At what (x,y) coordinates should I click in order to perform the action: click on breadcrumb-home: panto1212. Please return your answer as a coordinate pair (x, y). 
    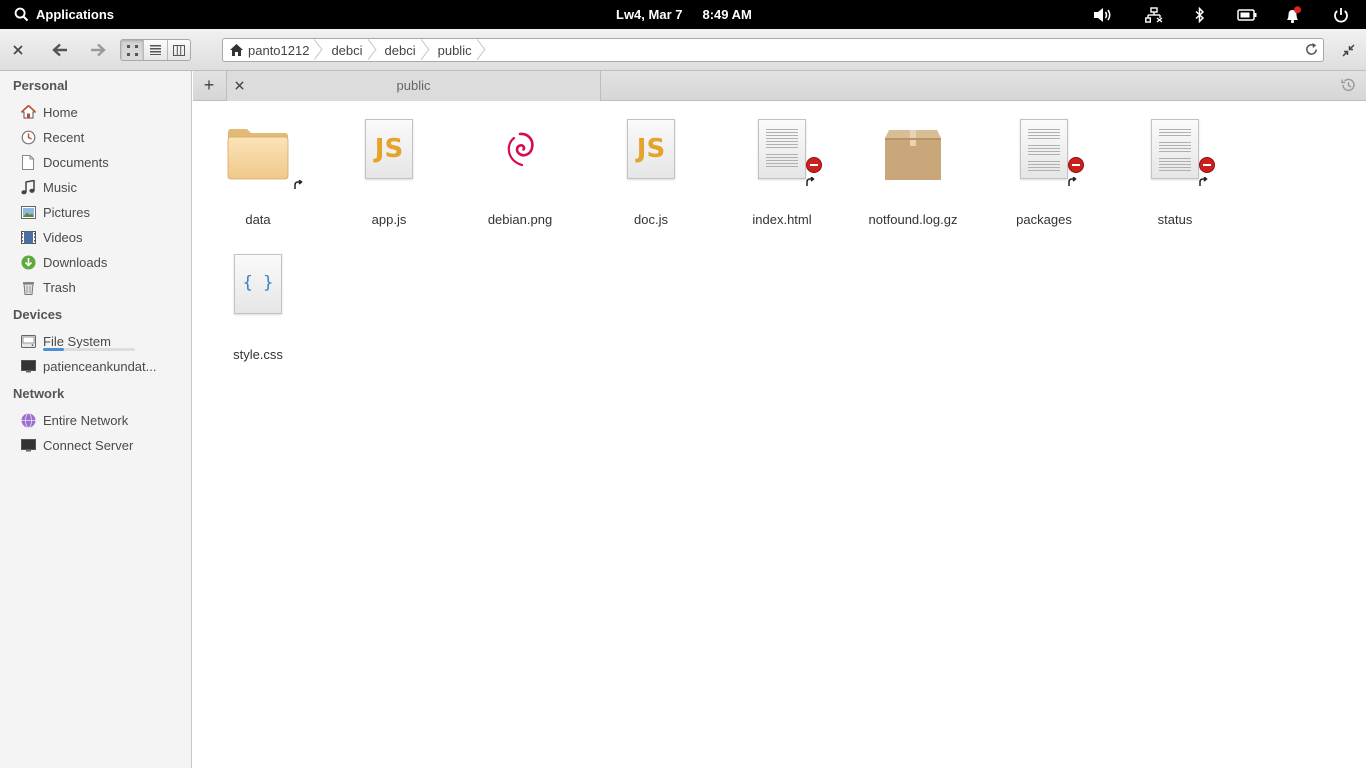
    Looking at the image, I should click on (273, 50).